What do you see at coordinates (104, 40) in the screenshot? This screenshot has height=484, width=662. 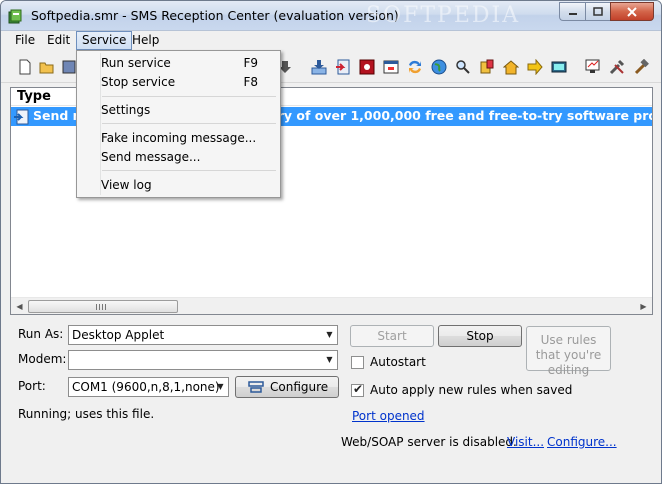 I see `menu-service: Service` at bounding box center [104, 40].